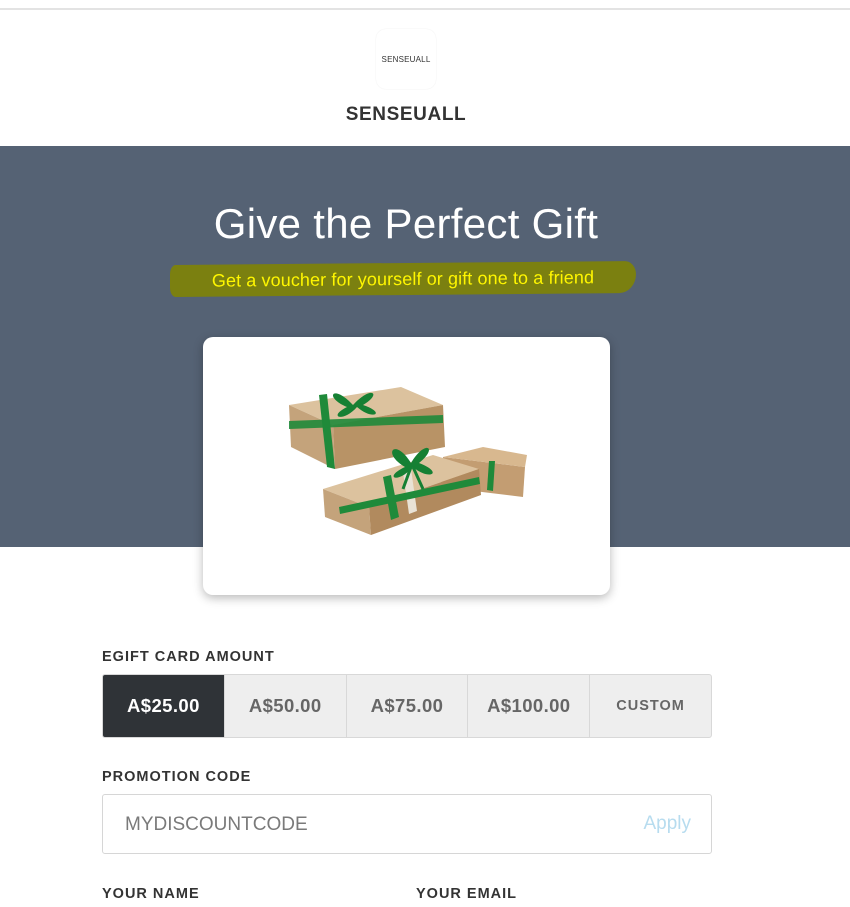  What do you see at coordinates (365, 825) in the screenshot?
I see `promo-code-input` at bounding box center [365, 825].